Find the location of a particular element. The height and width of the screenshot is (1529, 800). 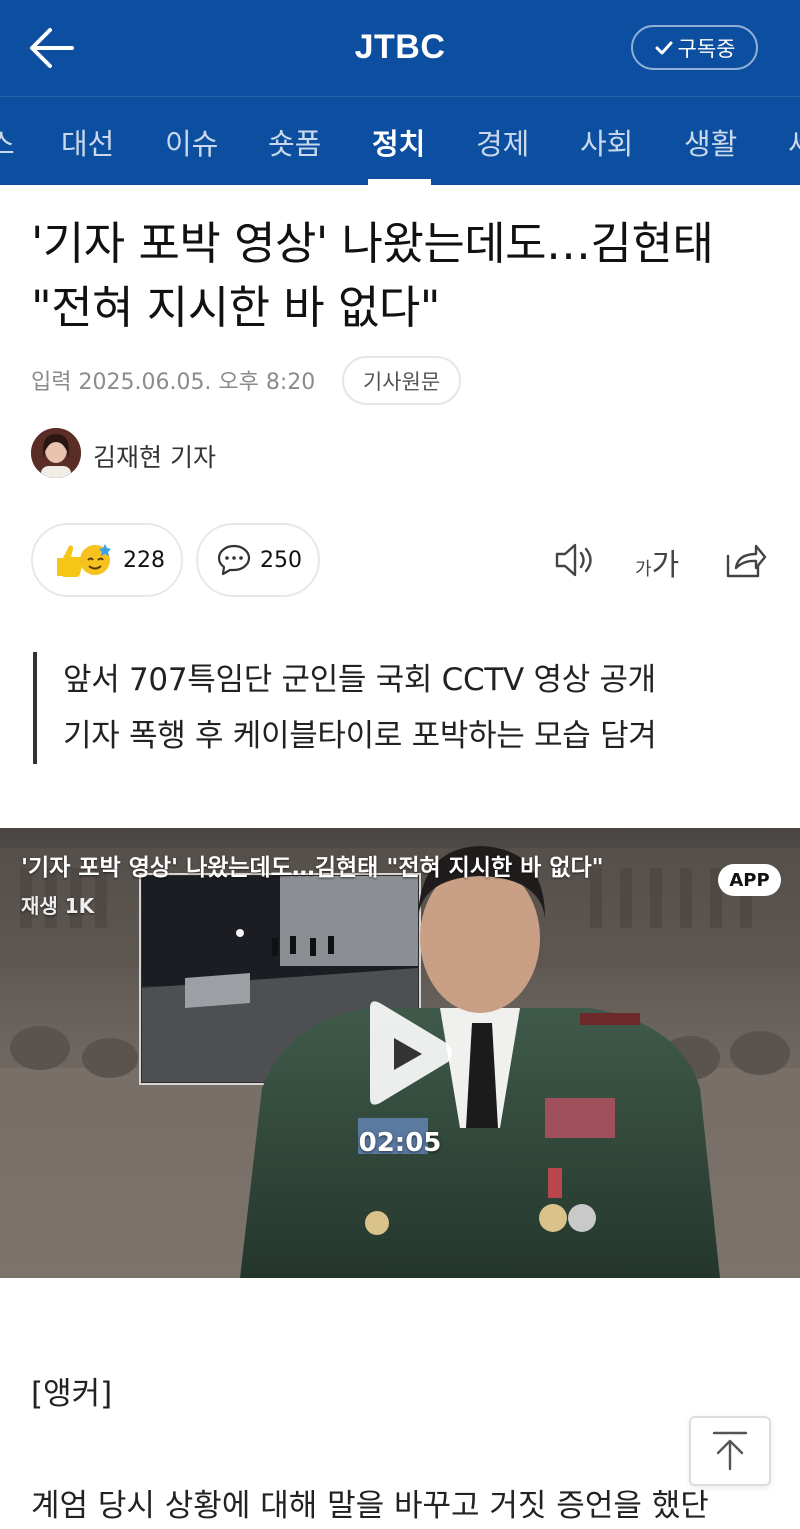

author-avatar is located at coordinates (56, 453).